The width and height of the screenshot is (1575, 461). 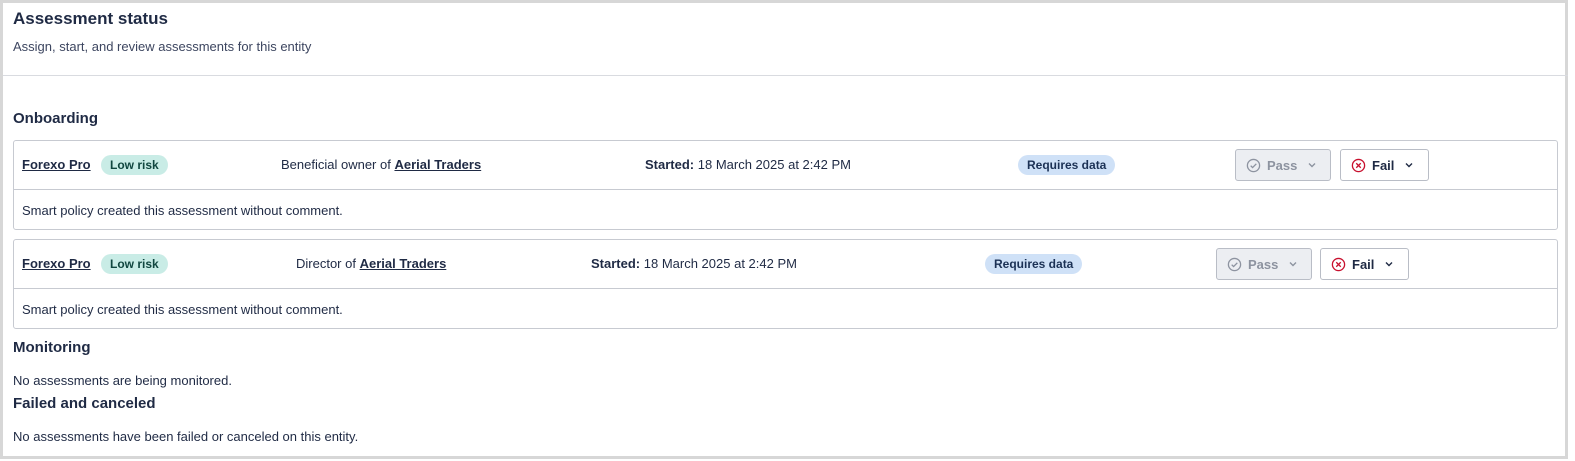 I want to click on monitoring-empty-text: No assessments are being monitored., so click(x=122, y=380).